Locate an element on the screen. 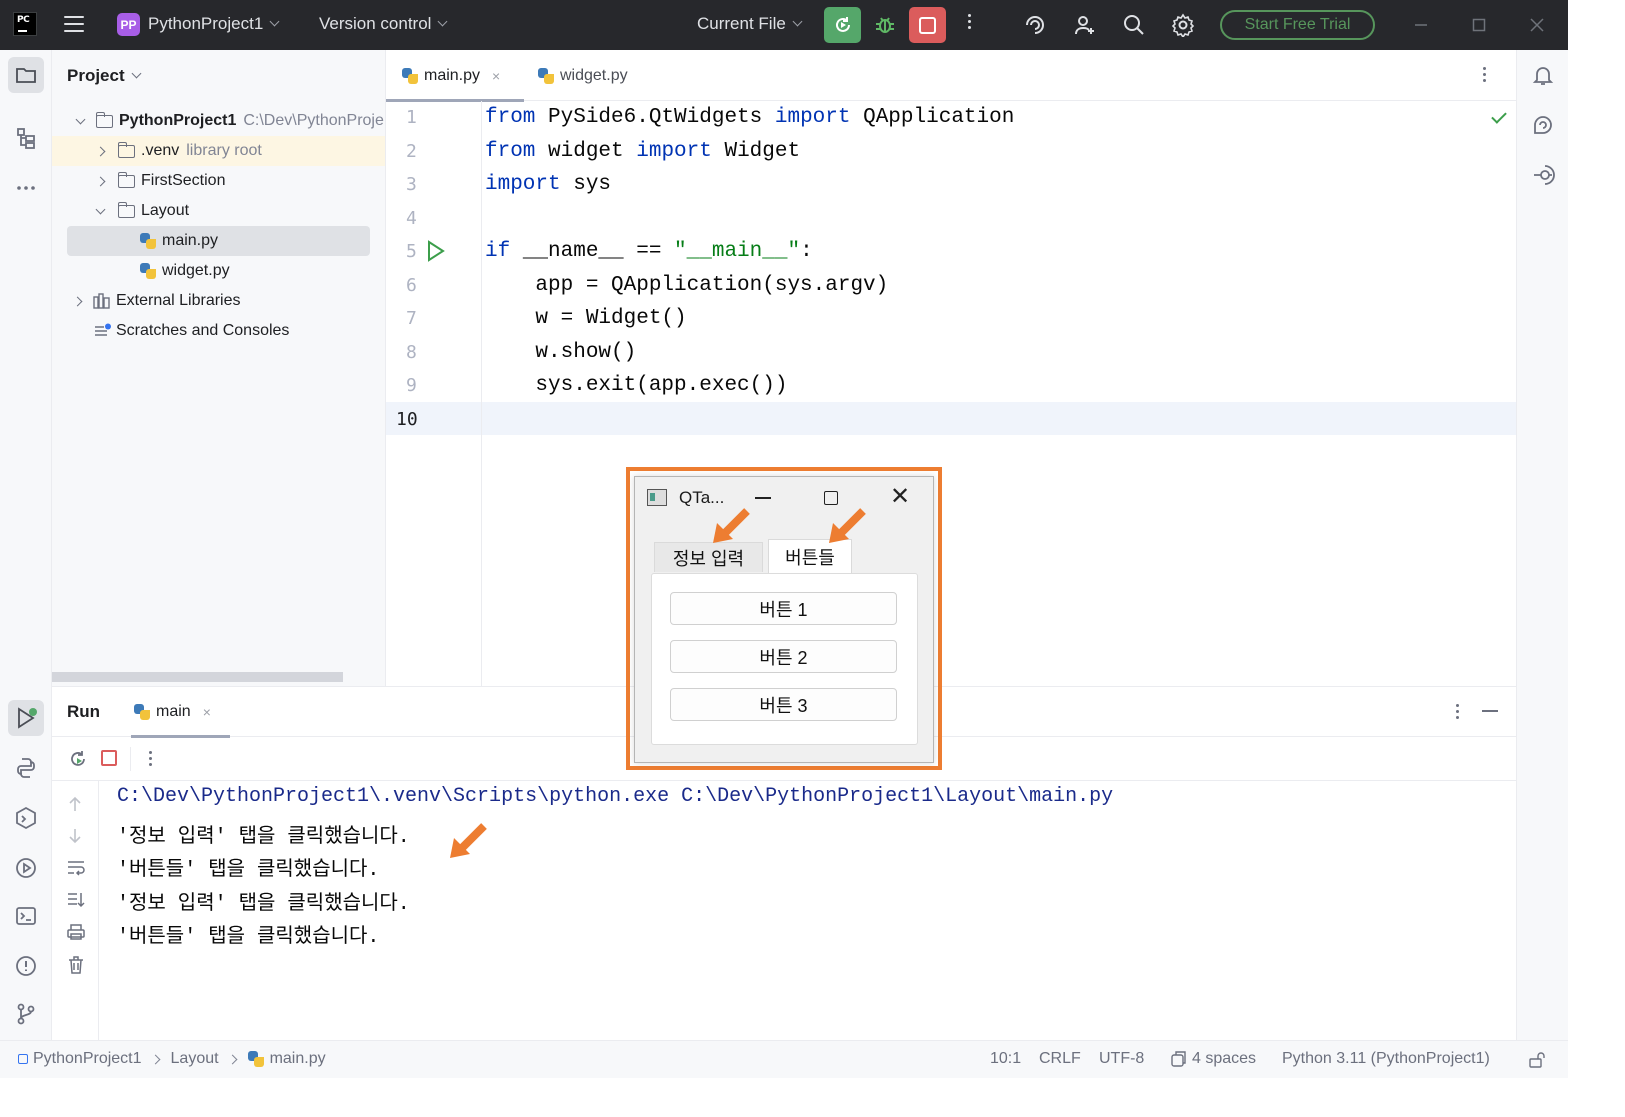 The height and width of the screenshot is (1117, 1625). code-line-2: from widget import Widget is located at coordinates (642, 152).